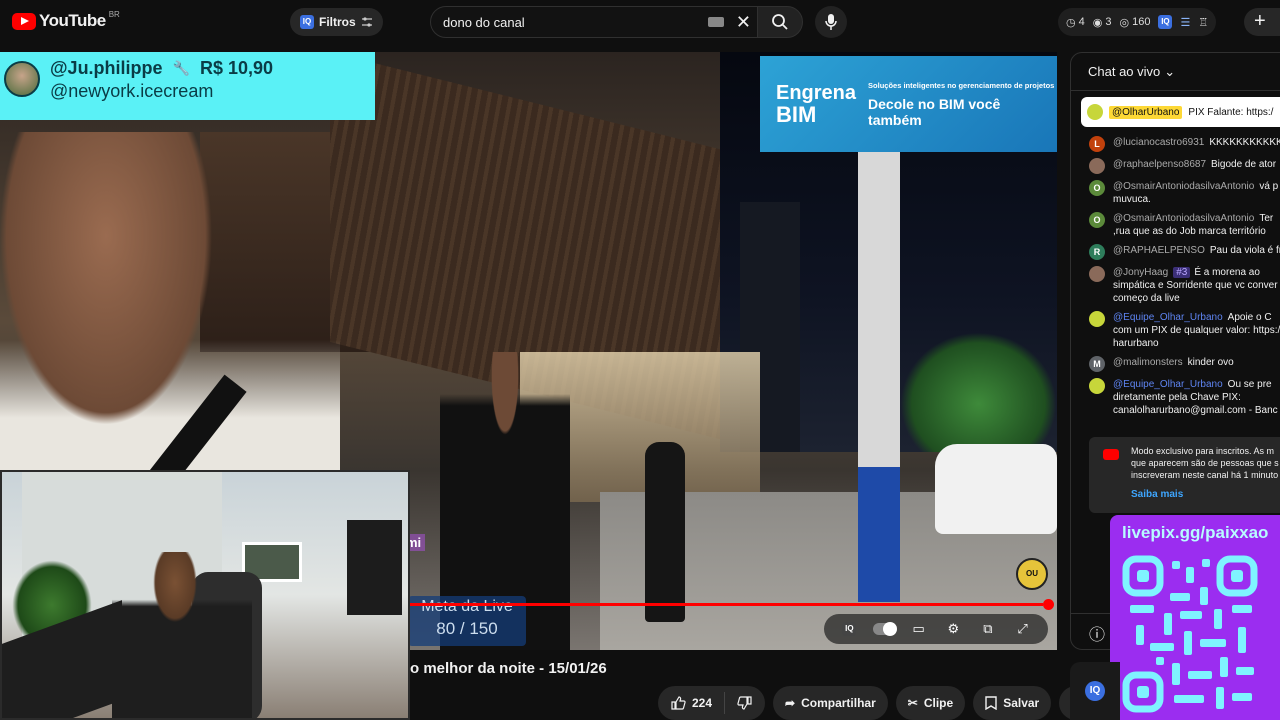  I want to click on donation-amount: R$ 10,90, so click(237, 68).